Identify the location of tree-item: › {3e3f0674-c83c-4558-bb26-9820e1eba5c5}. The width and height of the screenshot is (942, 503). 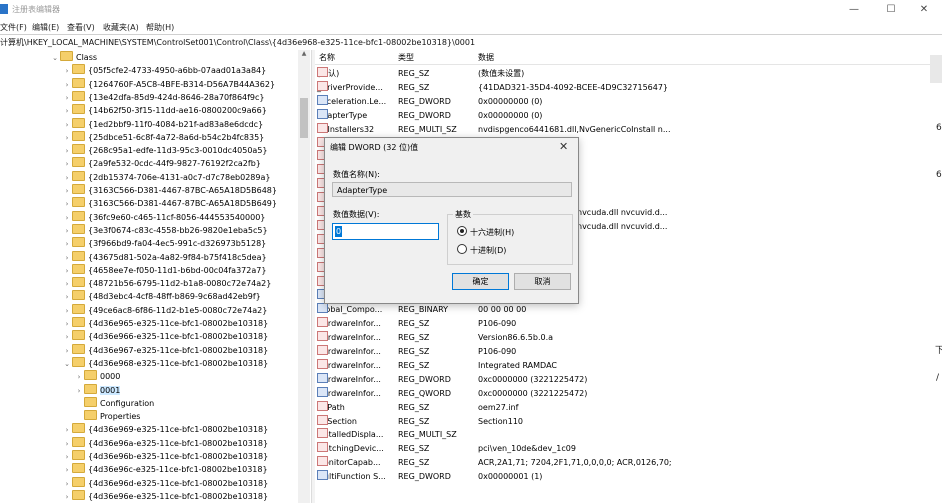
(165, 230).